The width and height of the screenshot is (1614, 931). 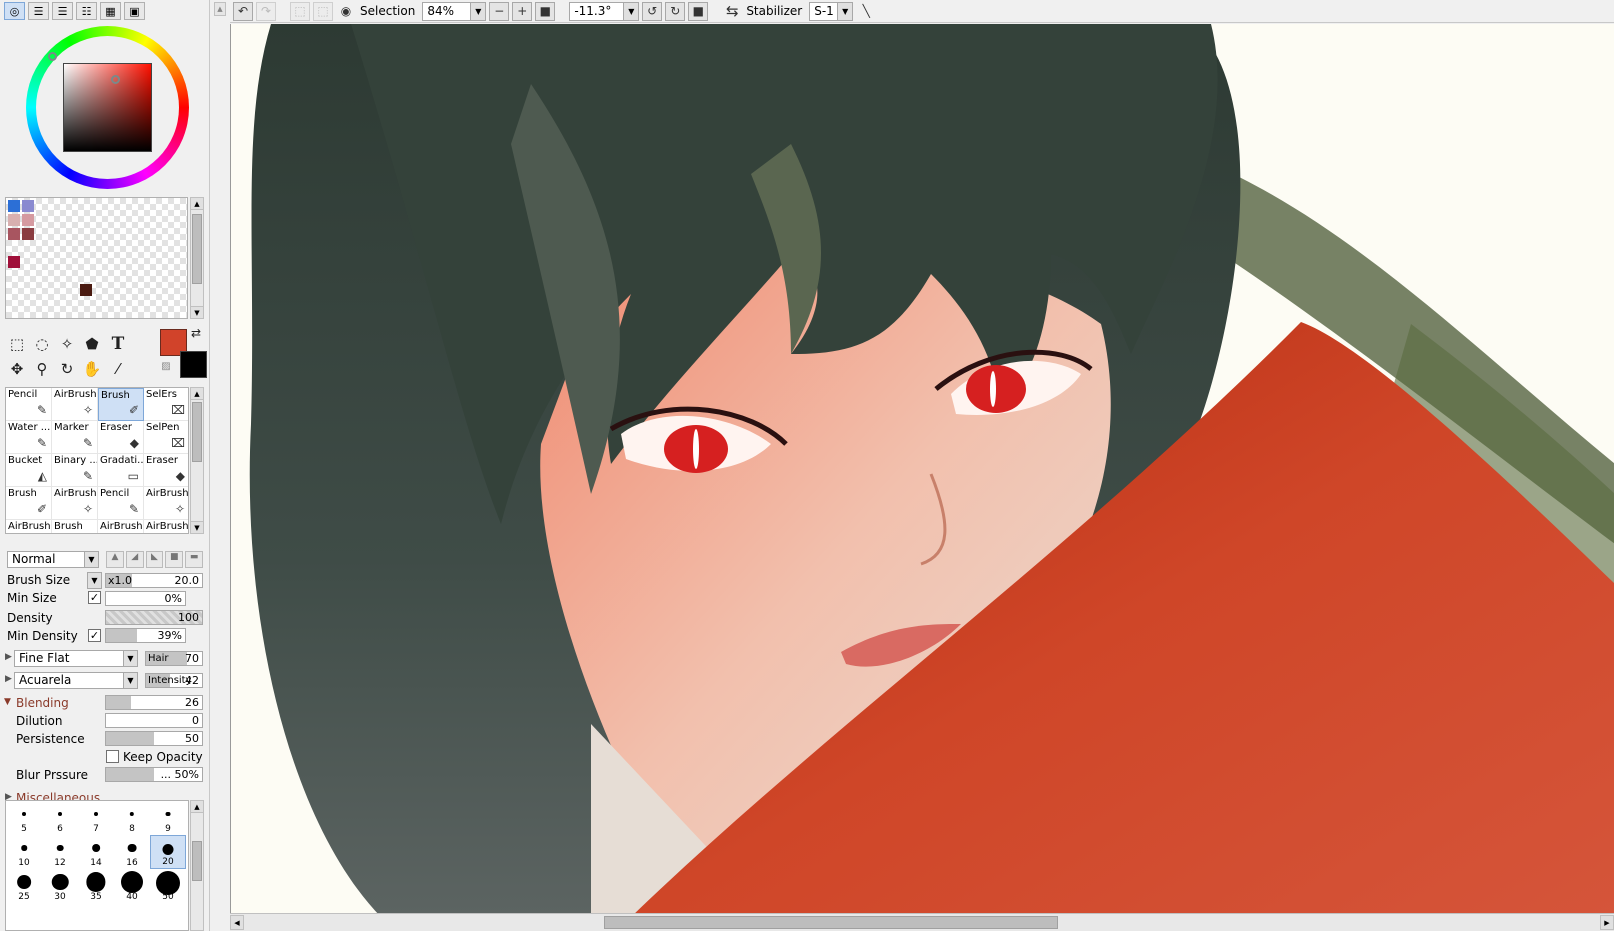 What do you see at coordinates (166, 437) in the screenshot?
I see `brush-slot-selpen: SelPen ⌧` at bounding box center [166, 437].